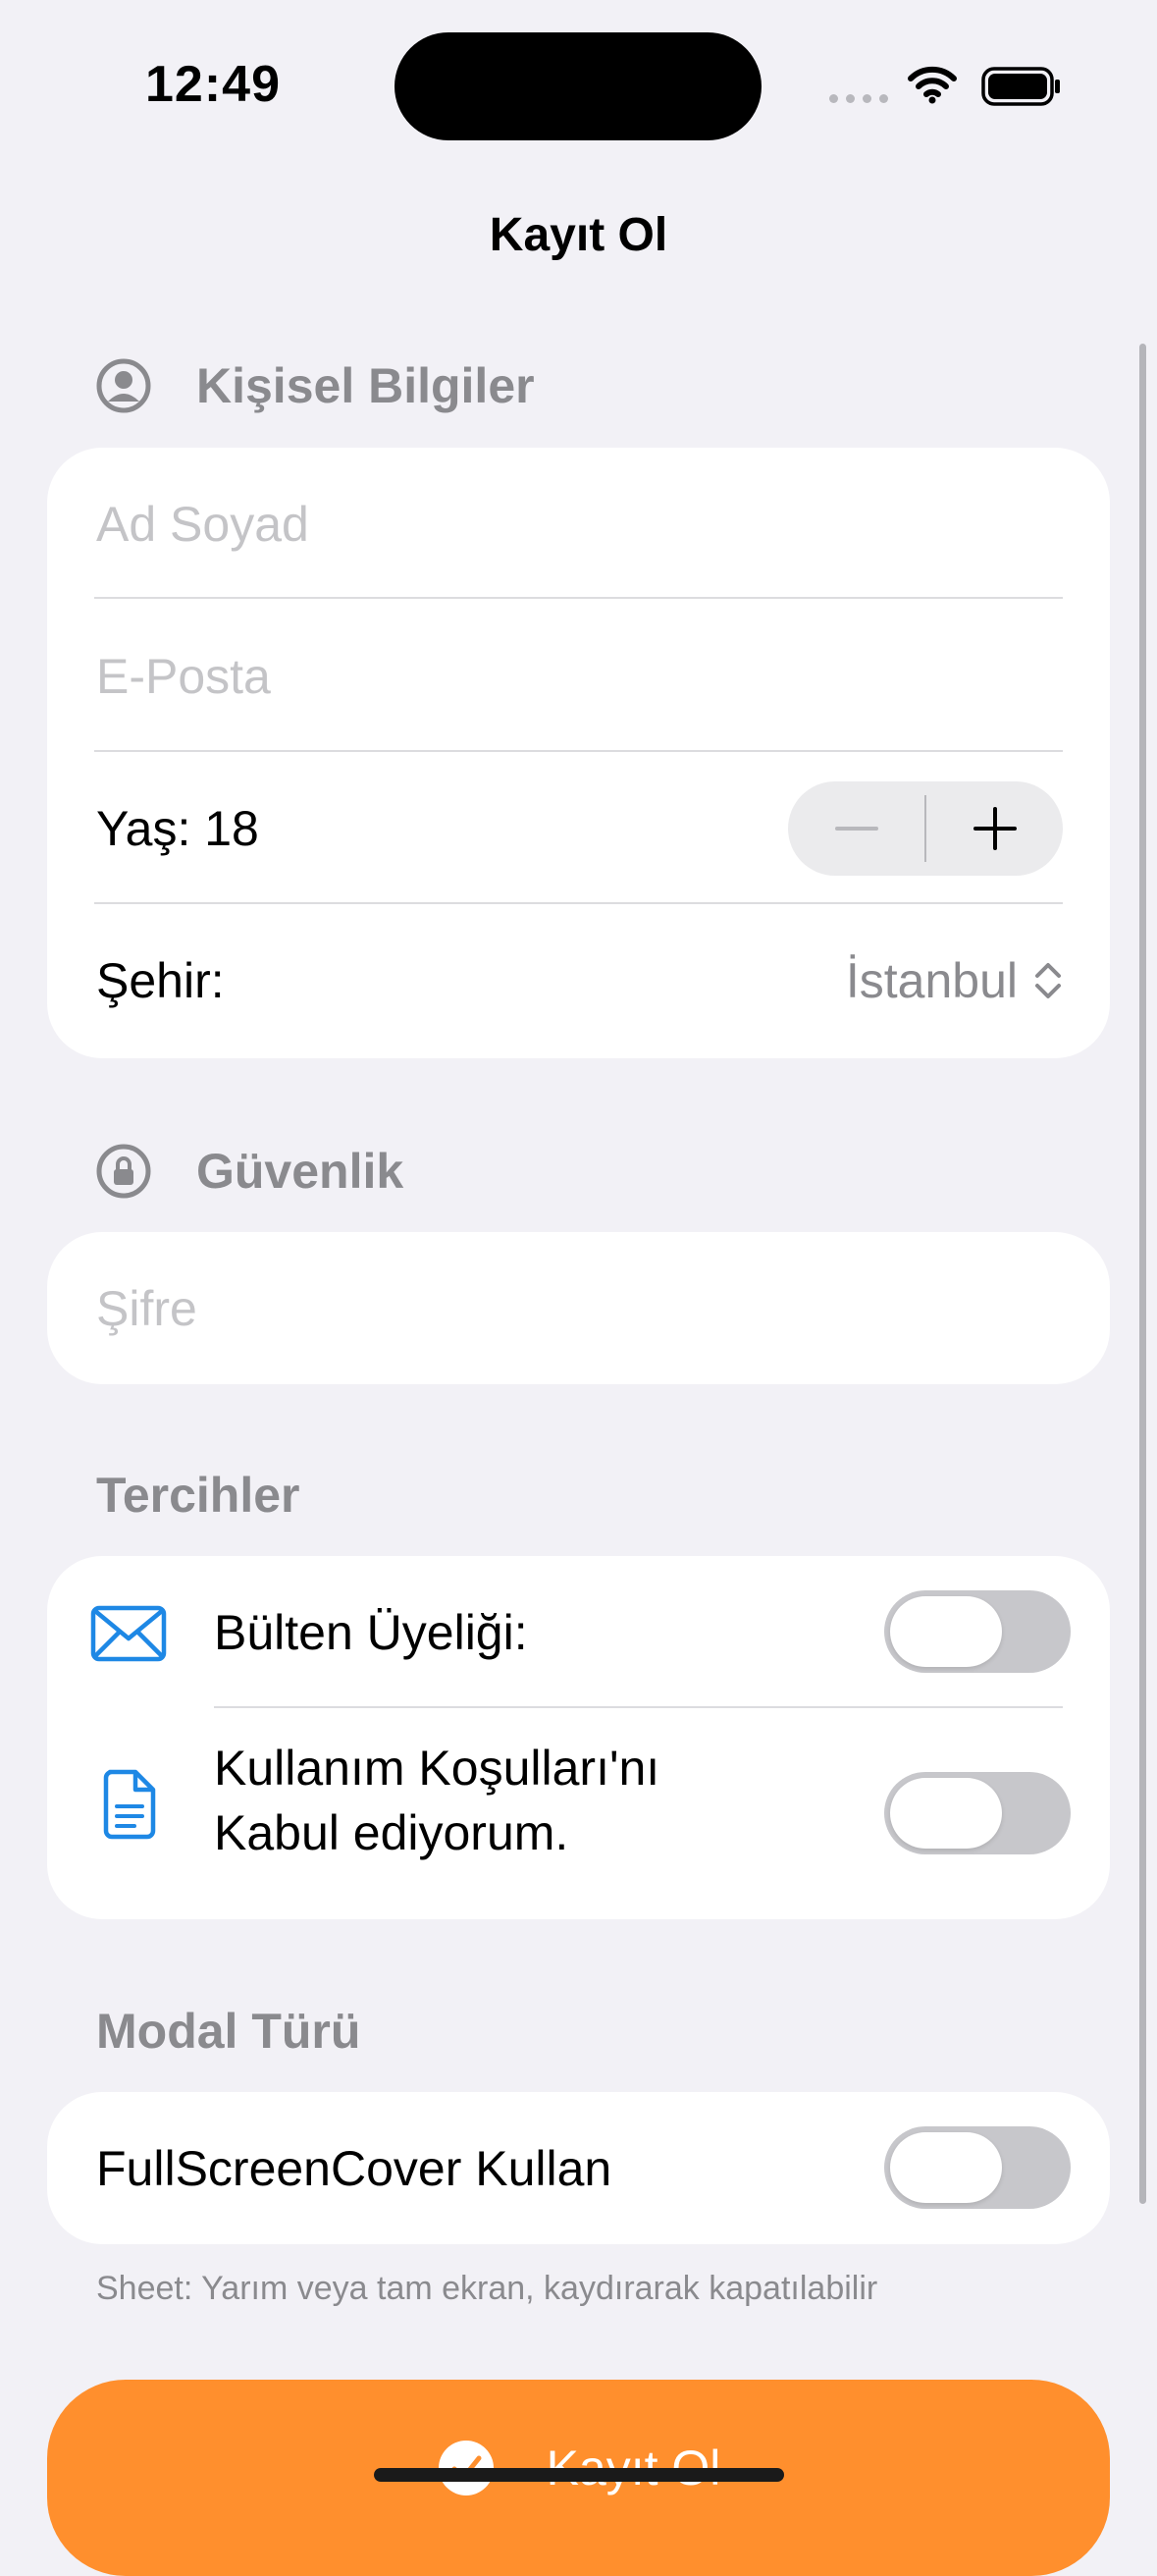 The width and height of the screenshot is (1157, 2576). What do you see at coordinates (1142, 1274) in the screenshot?
I see `scrollbar` at bounding box center [1142, 1274].